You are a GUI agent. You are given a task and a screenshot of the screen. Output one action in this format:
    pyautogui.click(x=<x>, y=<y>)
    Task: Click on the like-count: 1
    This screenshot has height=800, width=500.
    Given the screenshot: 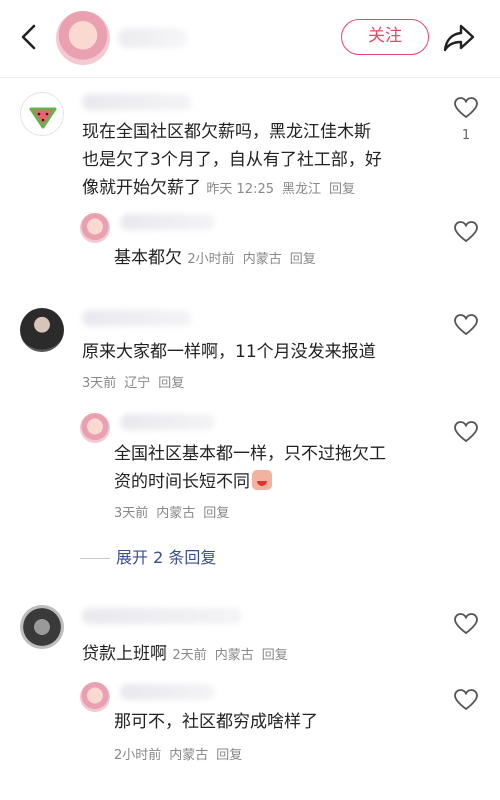 What is the action you would take?
    pyautogui.click(x=466, y=135)
    